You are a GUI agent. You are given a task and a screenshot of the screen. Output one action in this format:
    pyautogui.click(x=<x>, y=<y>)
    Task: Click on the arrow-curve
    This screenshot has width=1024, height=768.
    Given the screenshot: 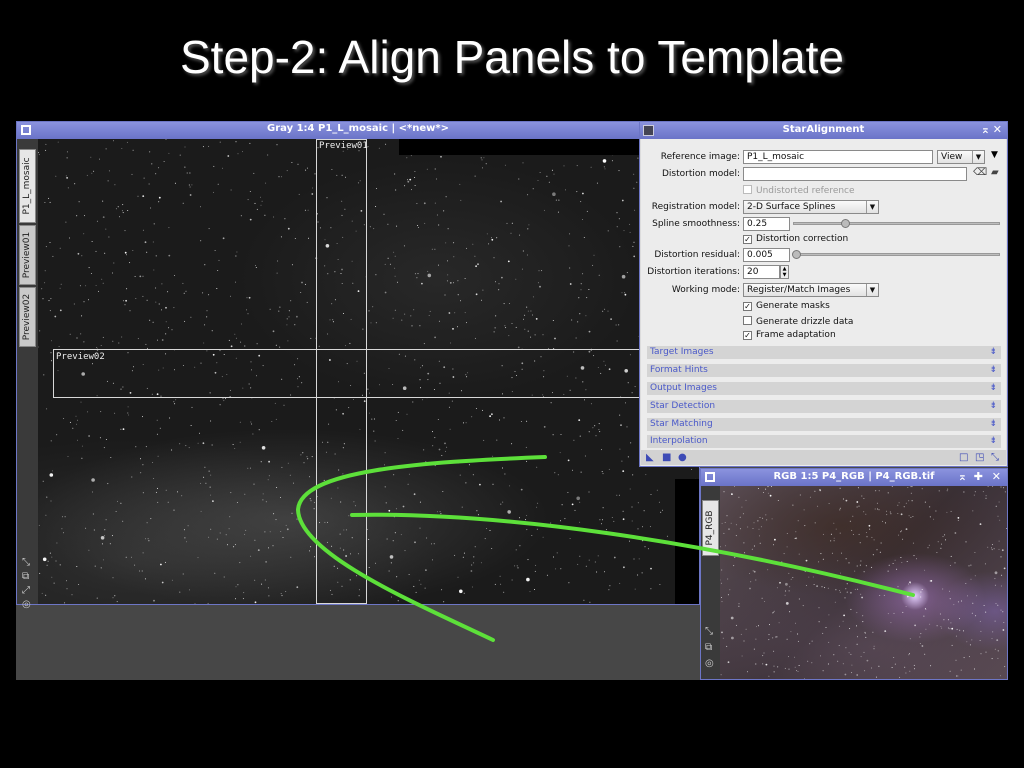 What is the action you would take?
    pyautogui.click(x=421, y=548)
    